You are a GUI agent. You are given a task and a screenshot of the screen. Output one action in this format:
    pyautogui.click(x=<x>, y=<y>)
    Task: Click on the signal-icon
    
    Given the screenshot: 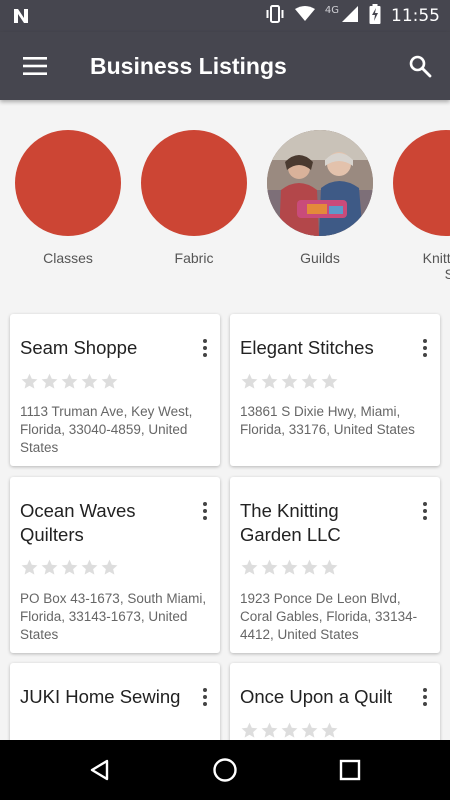 What is the action you would take?
    pyautogui.click(x=350, y=16)
    